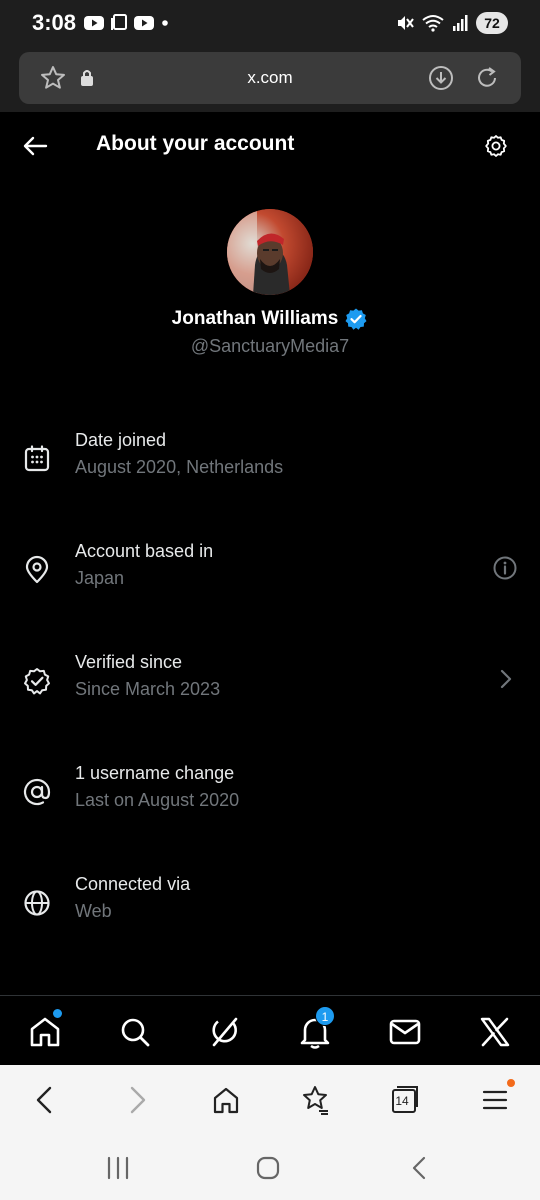 Image resolution: width=540 pixels, height=1200 pixels. Describe the element at coordinates (35, 146) in the screenshot. I see `back-arrow-icon` at that location.